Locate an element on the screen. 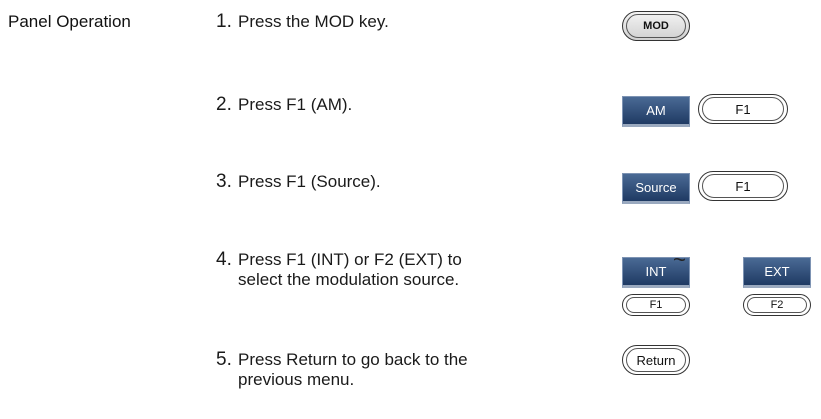  return-key-label: Return is located at coordinates (656, 360).